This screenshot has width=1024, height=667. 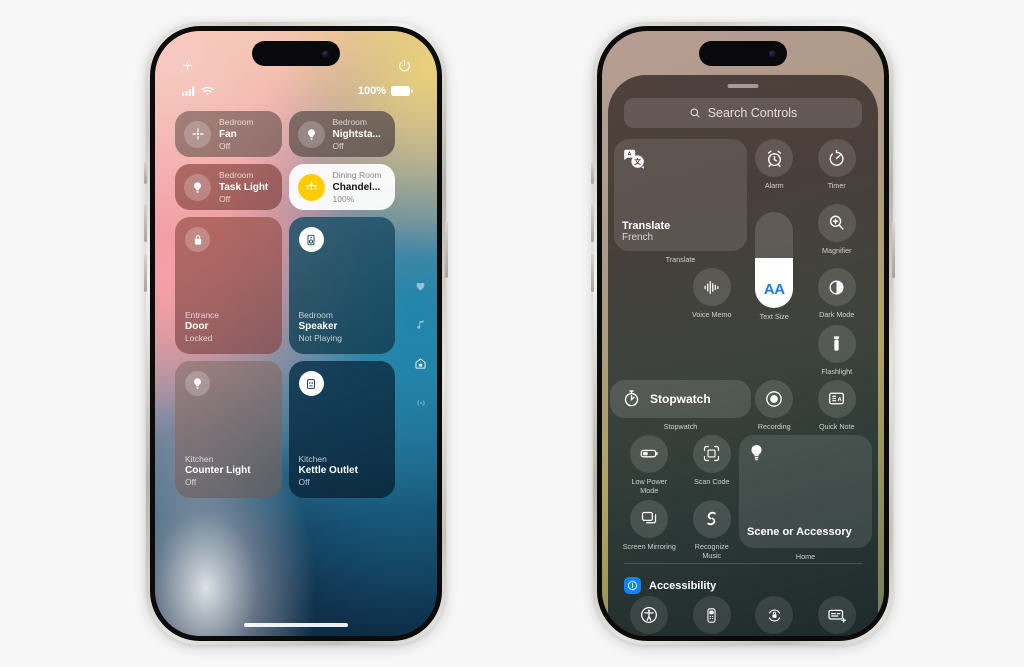 What do you see at coordinates (404, 65) in the screenshot?
I see `power-icon` at bounding box center [404, 65].